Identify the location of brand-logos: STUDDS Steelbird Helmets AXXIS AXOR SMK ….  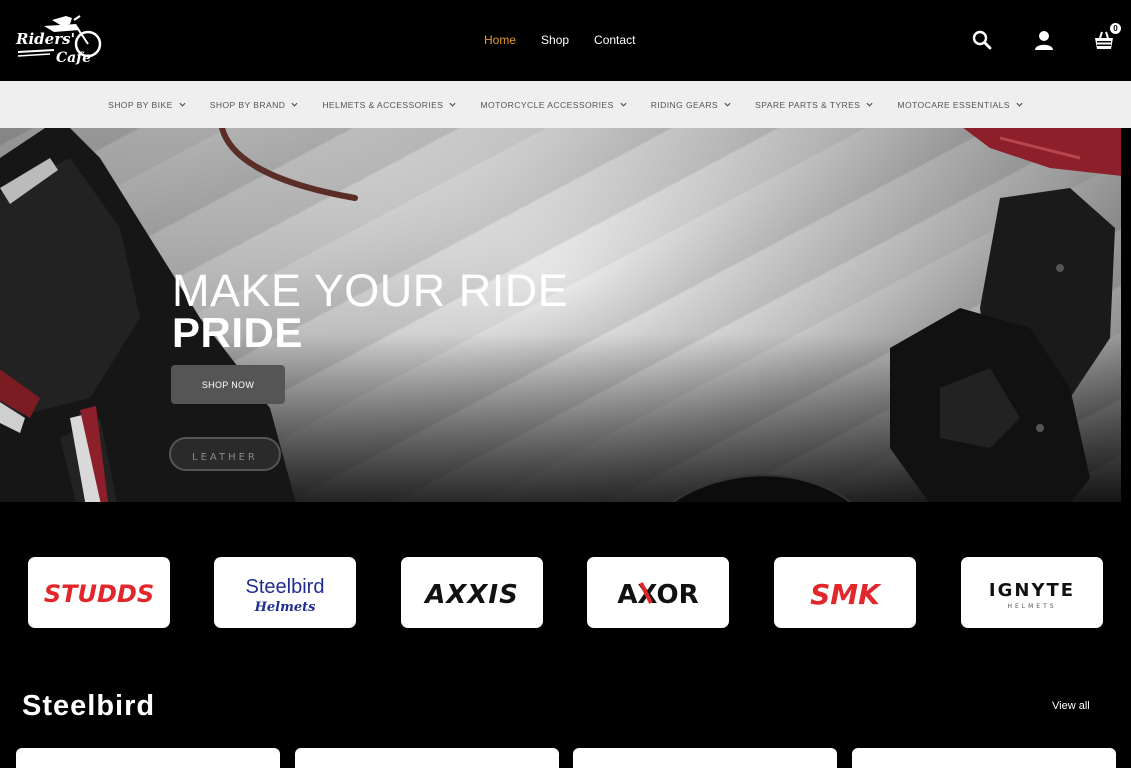
(565, 593).